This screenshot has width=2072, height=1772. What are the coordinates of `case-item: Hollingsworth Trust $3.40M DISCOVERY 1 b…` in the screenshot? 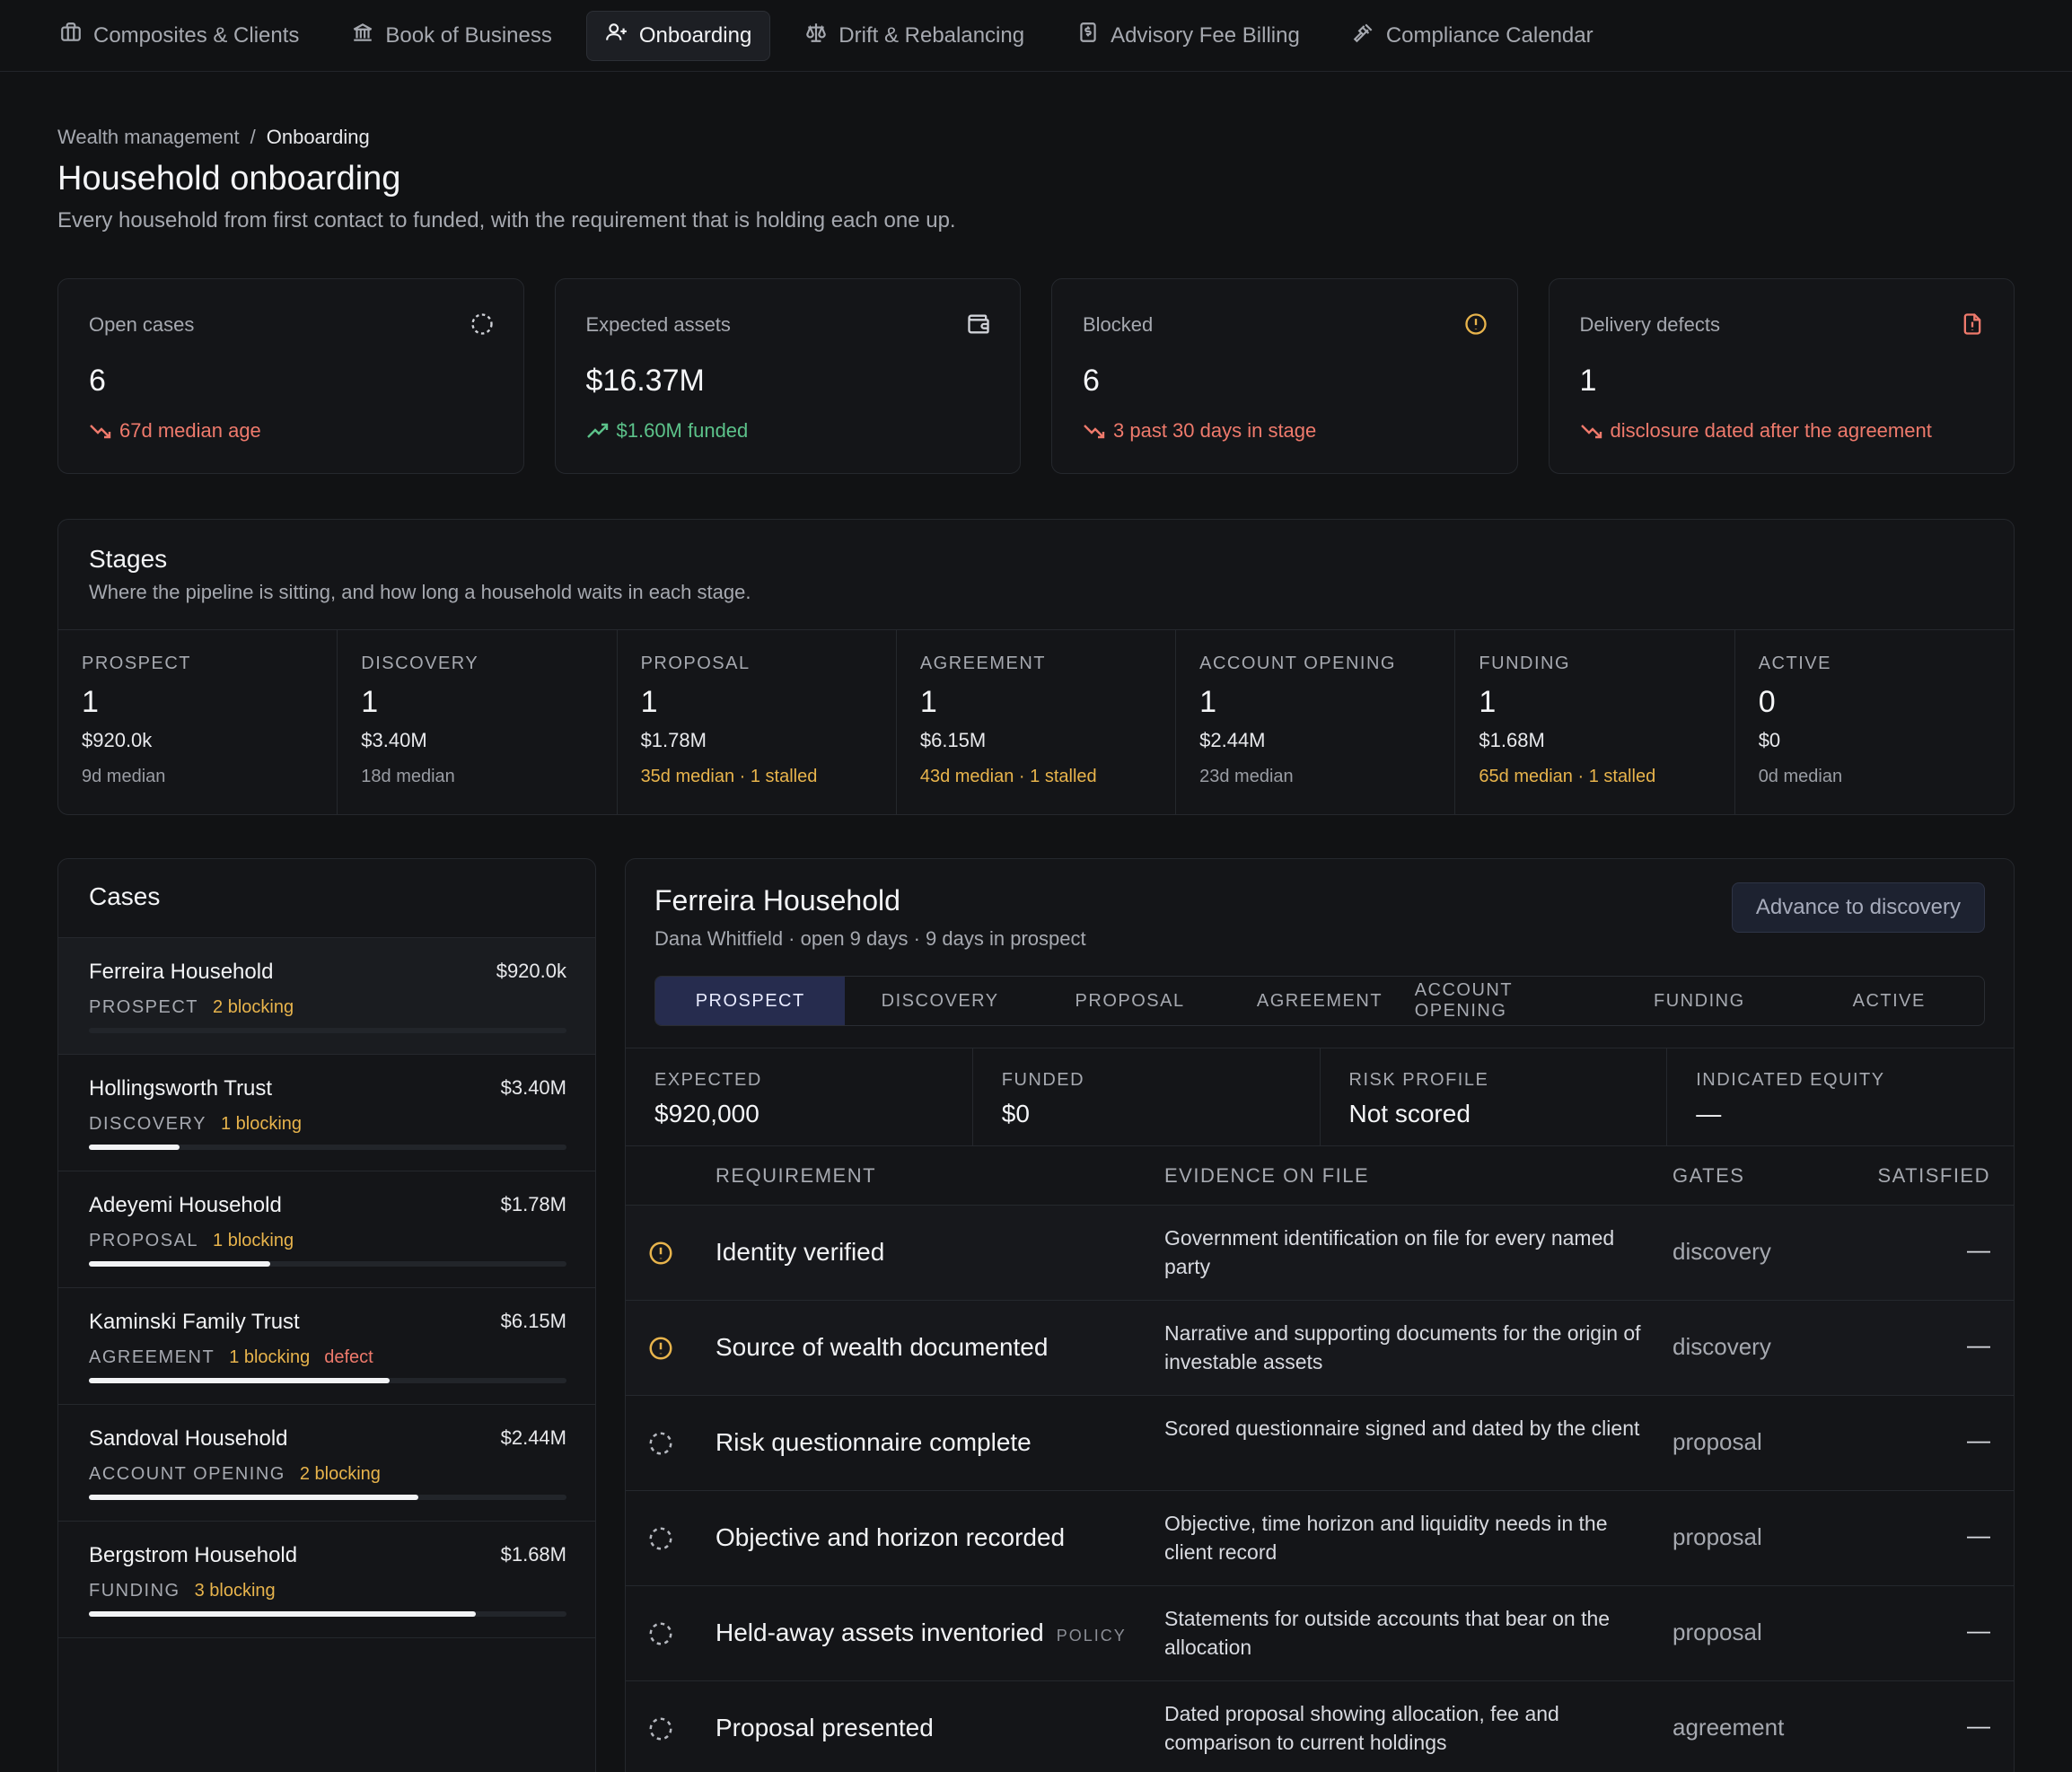 It's located at (327, 1113).